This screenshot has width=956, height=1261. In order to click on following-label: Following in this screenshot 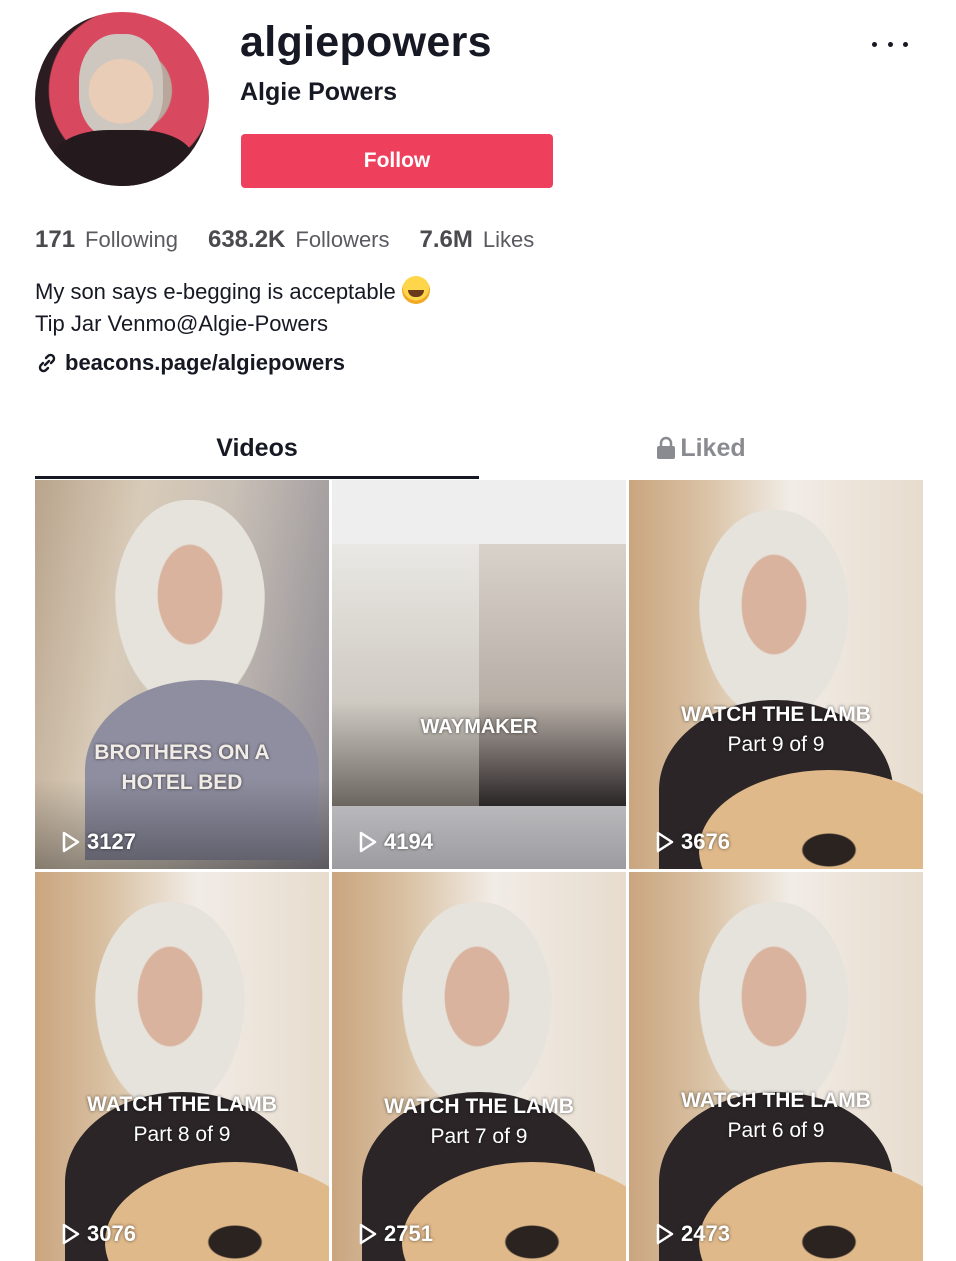, I will do `click(131, 239)`.